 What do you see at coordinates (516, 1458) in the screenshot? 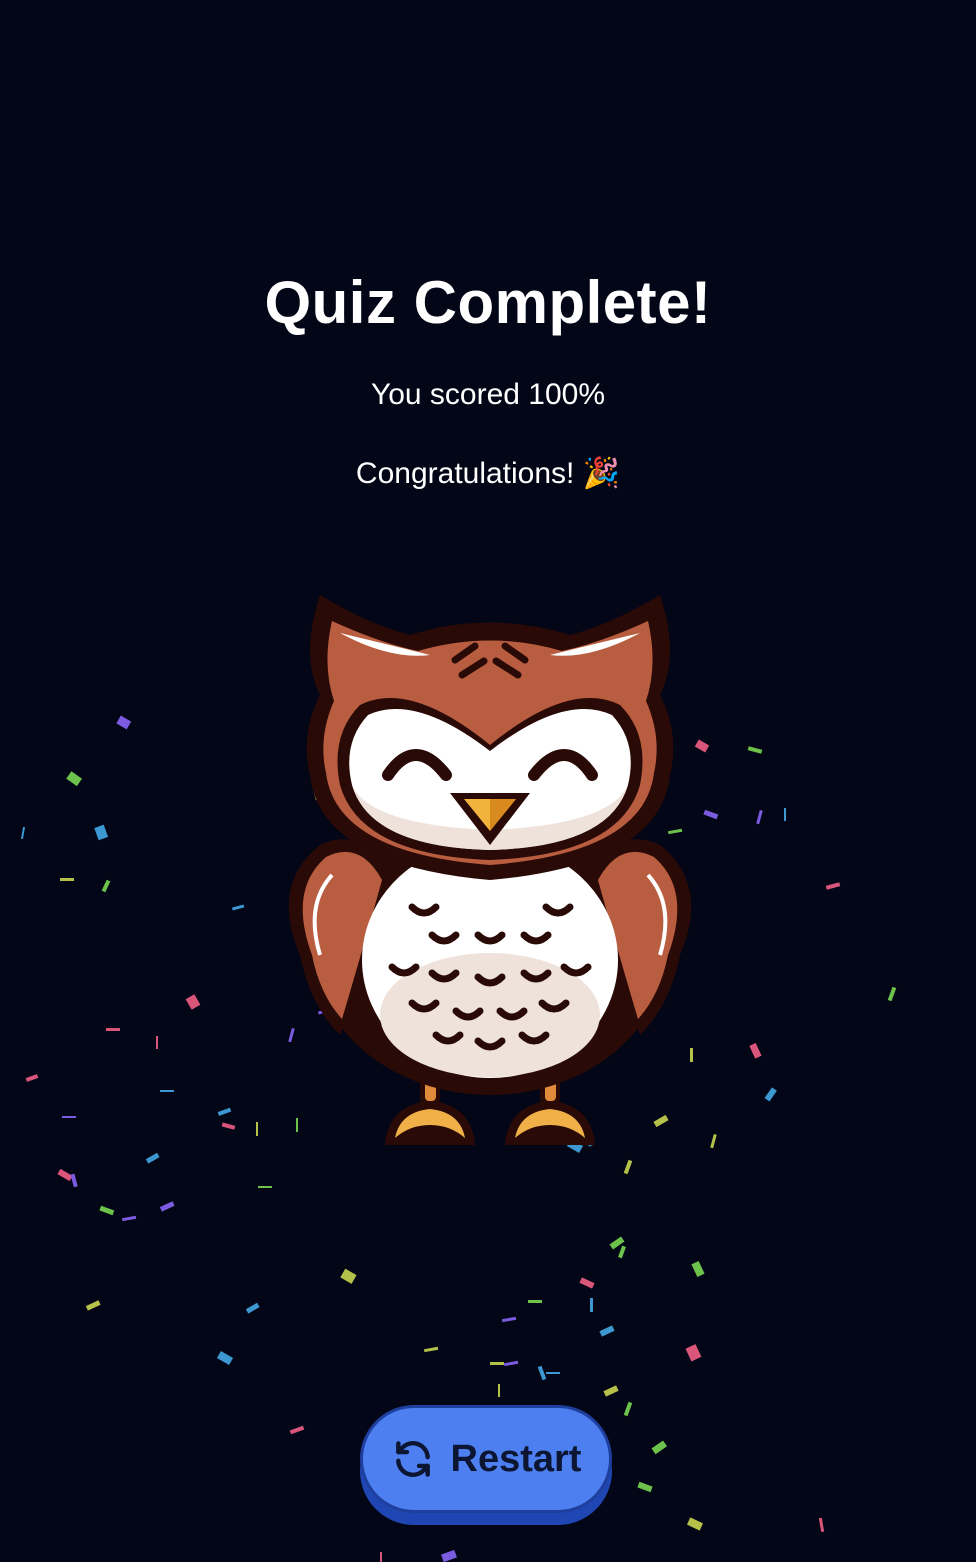
I see `restart-button-label: Restart` at bounding box center [516, 1458].